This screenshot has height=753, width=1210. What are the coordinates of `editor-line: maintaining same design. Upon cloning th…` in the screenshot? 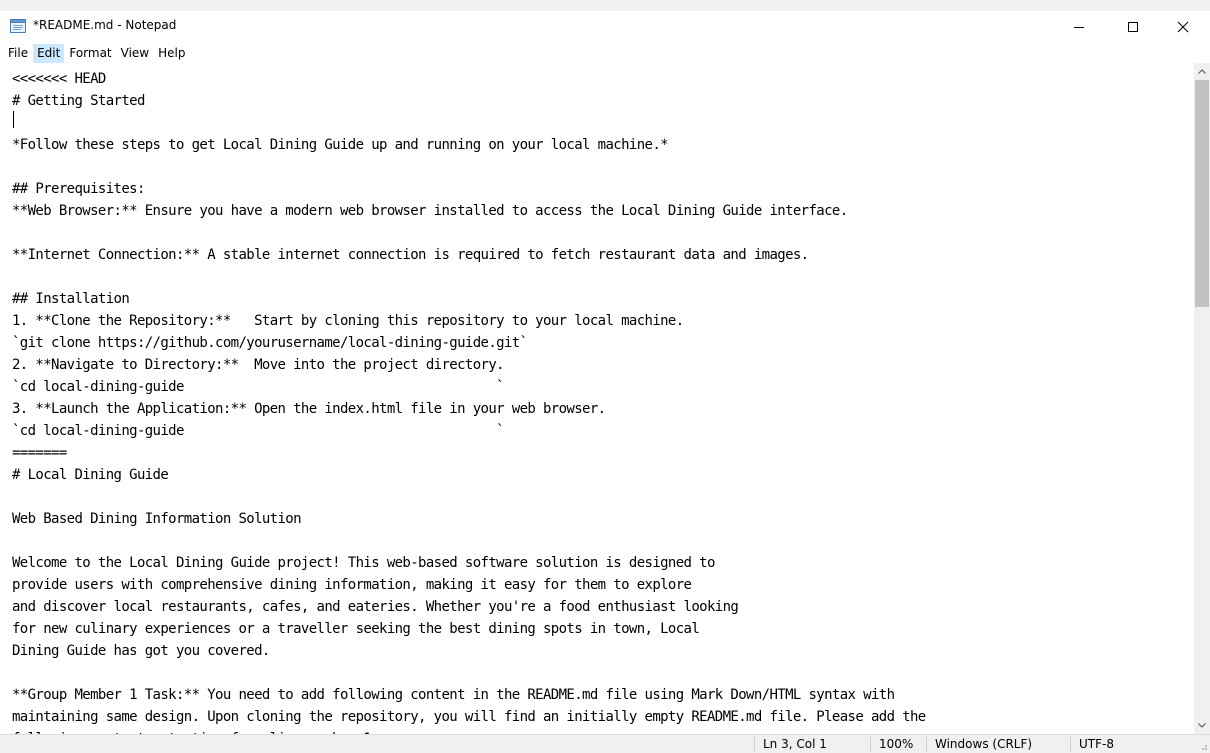 It's located at (469, 717).